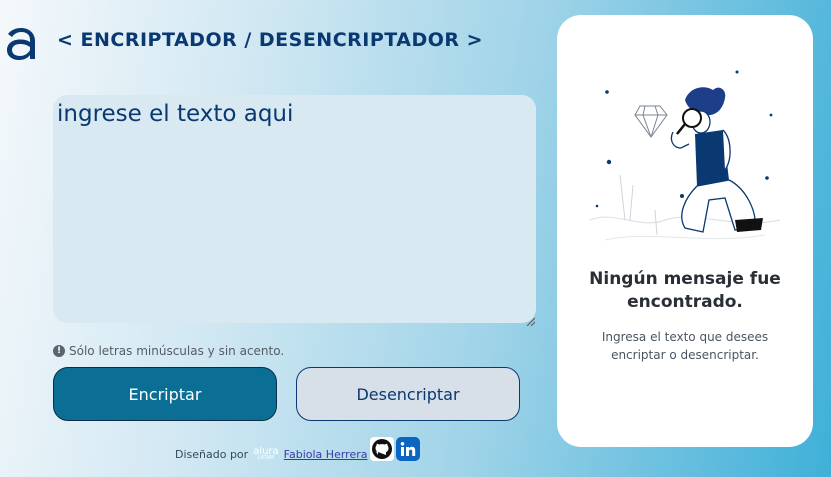 The height and width of the screenshot is (477, 831). I want to click on encrypt-button: Encriptar, so click(165, 394).